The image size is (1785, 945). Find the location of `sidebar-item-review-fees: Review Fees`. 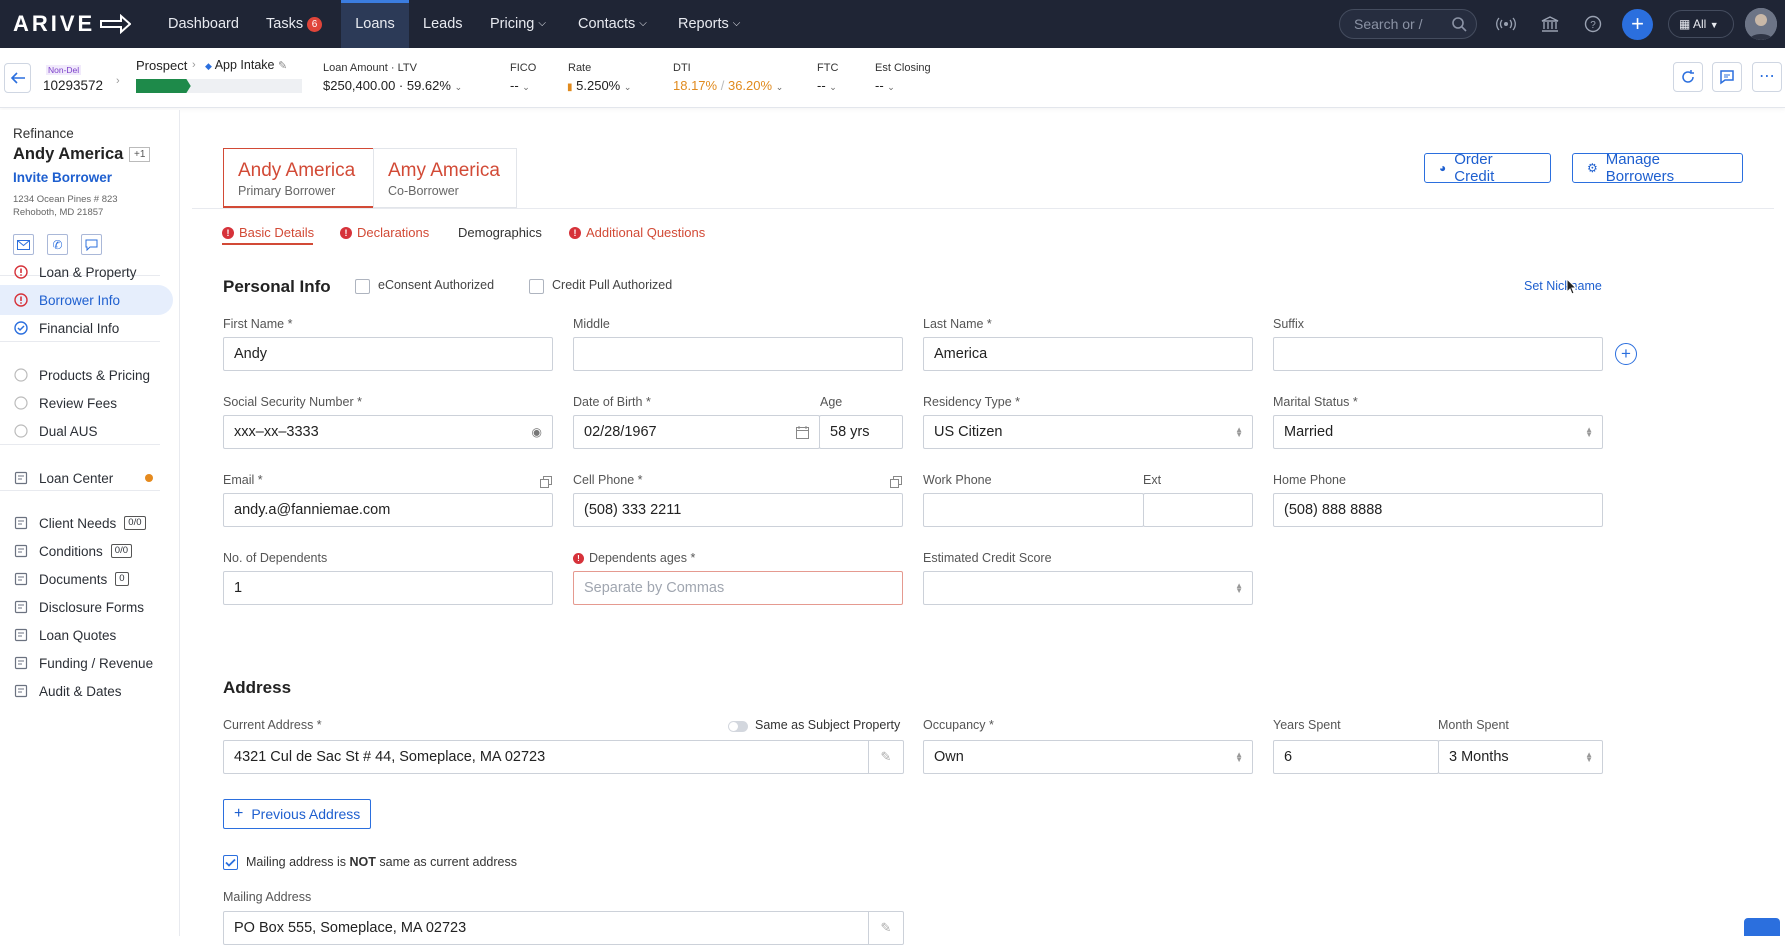

sidebar-item-review-fees: Review Fees is located at coordinates (86, 403).